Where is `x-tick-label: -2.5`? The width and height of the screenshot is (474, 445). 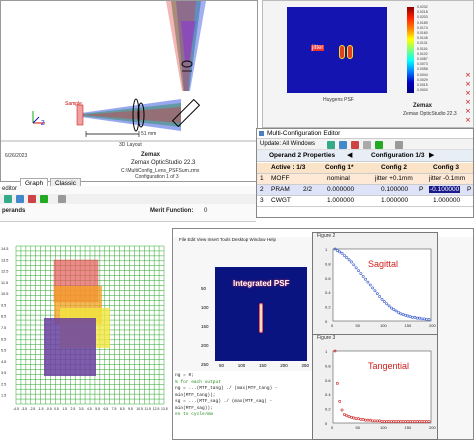 x-tick-label: -2.5 is located at coordinates (32, 409).